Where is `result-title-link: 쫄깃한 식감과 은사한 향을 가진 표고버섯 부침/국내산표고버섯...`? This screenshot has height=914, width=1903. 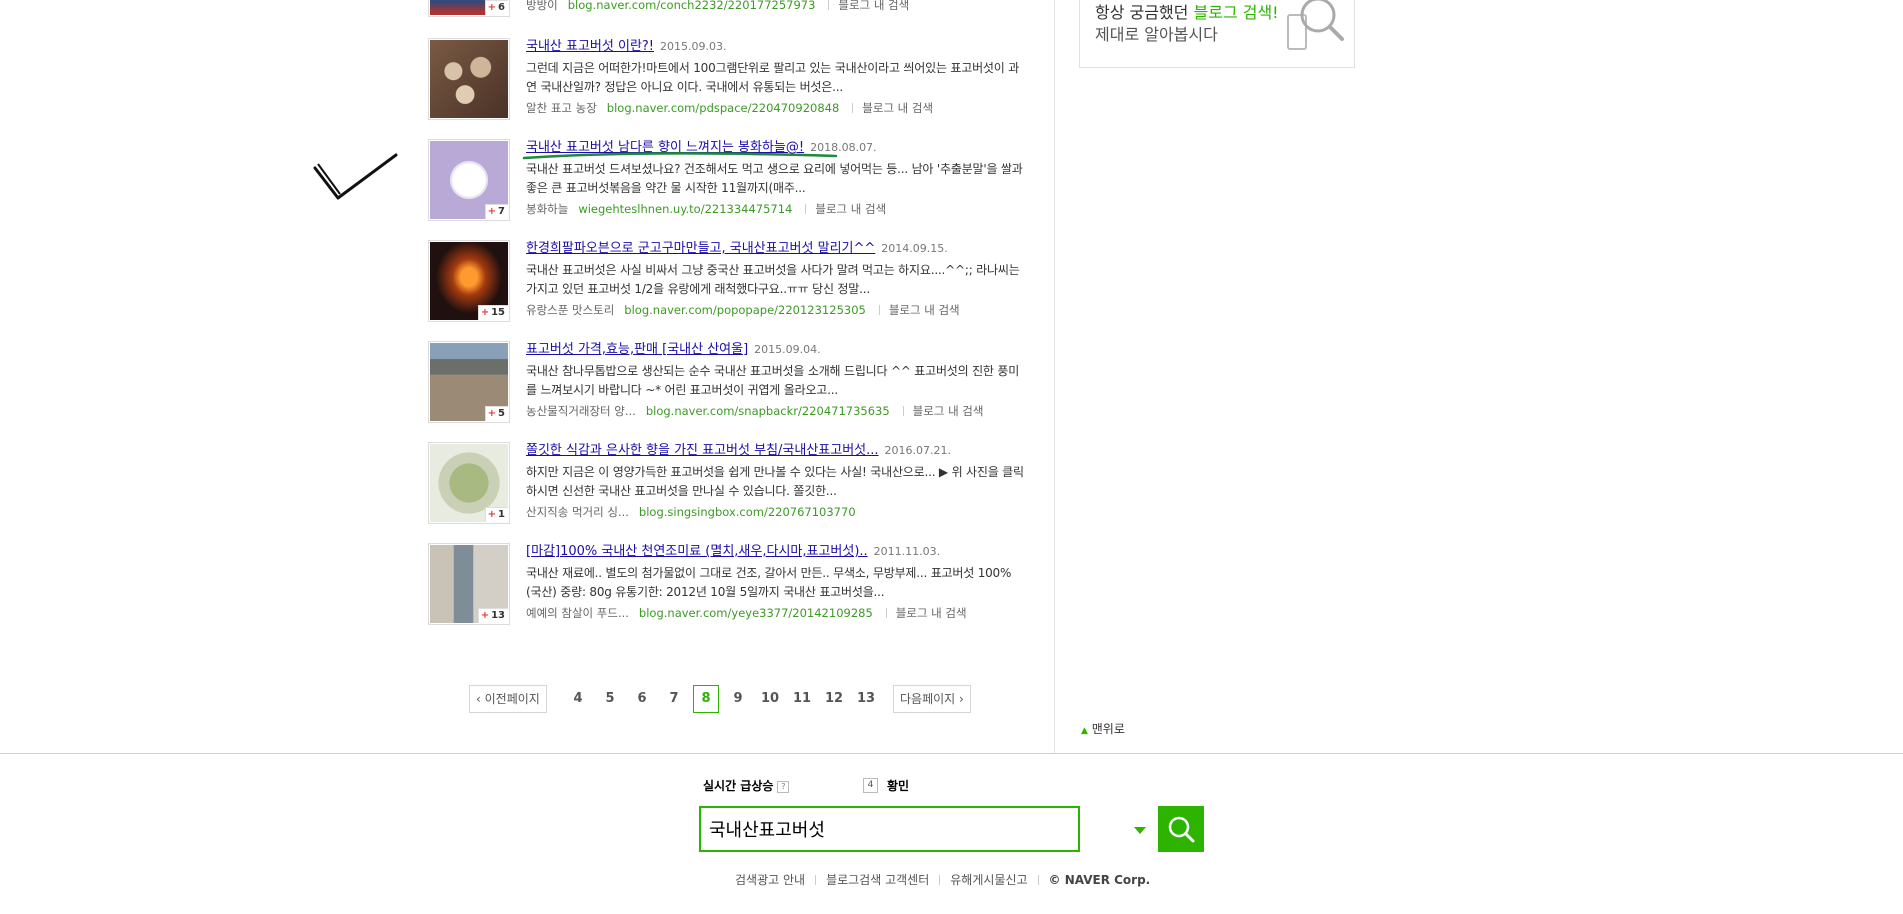
result-title-link: 쫄깃한 식감과 은사한 향을 가진 표고버섯 부침/국내산표고버섯... is located at coordinates (702, 450).